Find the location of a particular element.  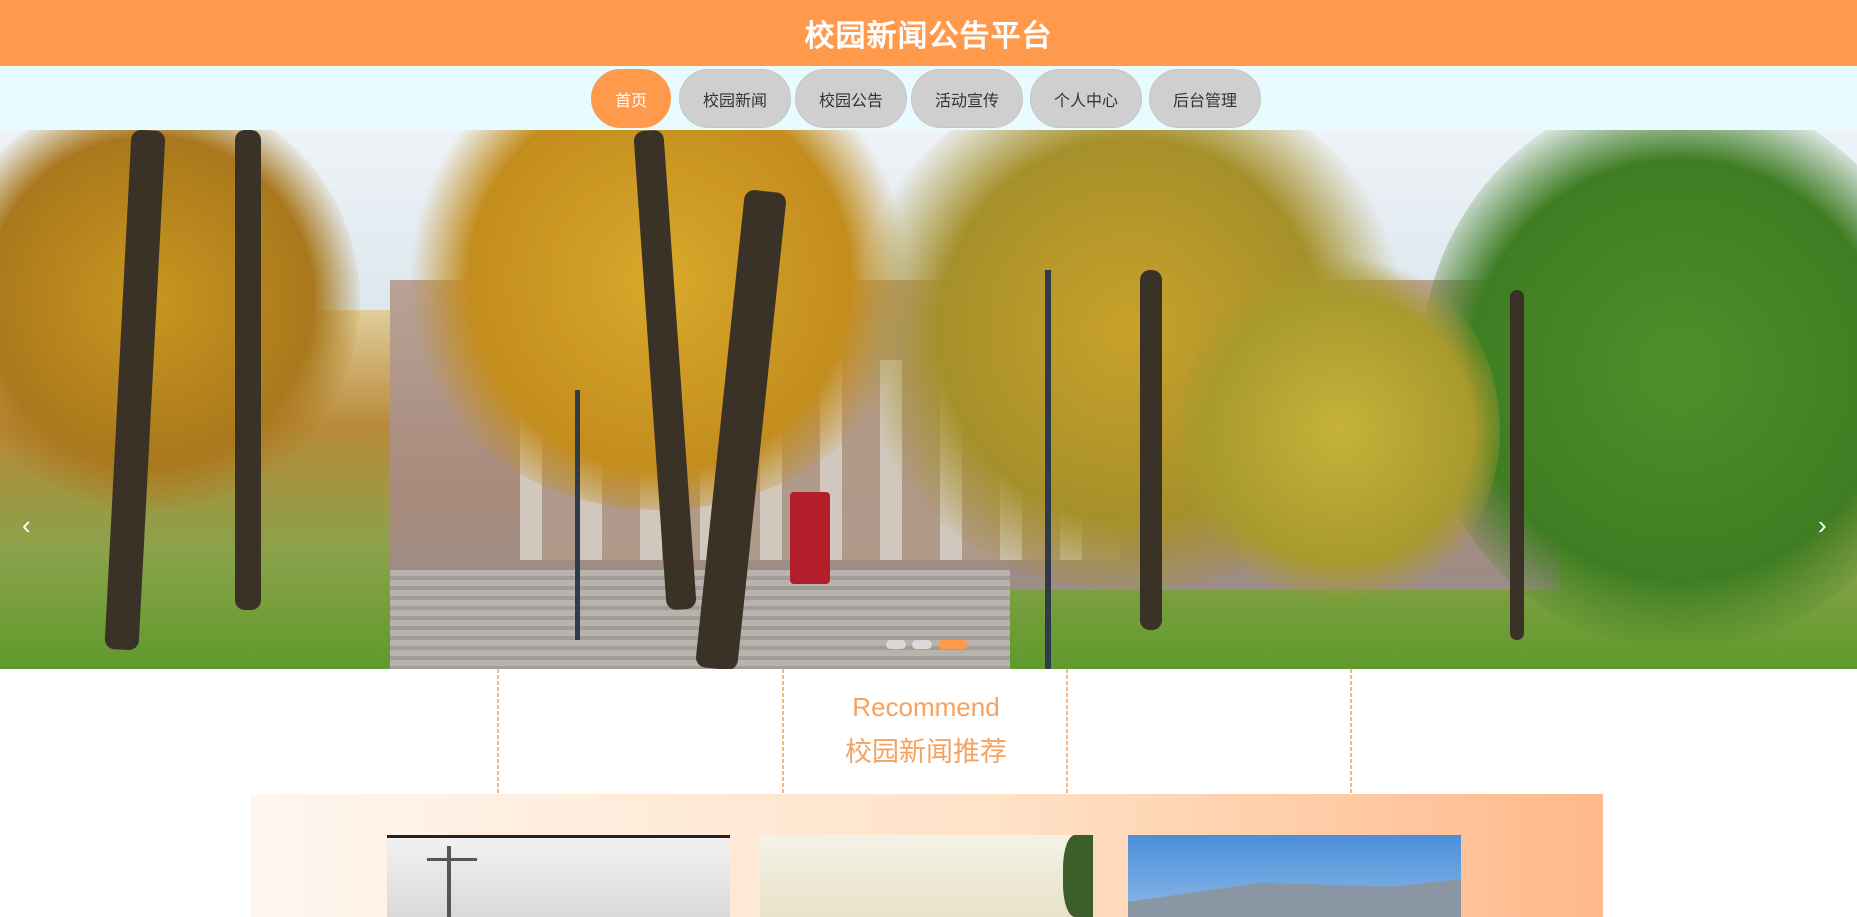

carousel-next-icon: › is located at coordinates (1822, 525).